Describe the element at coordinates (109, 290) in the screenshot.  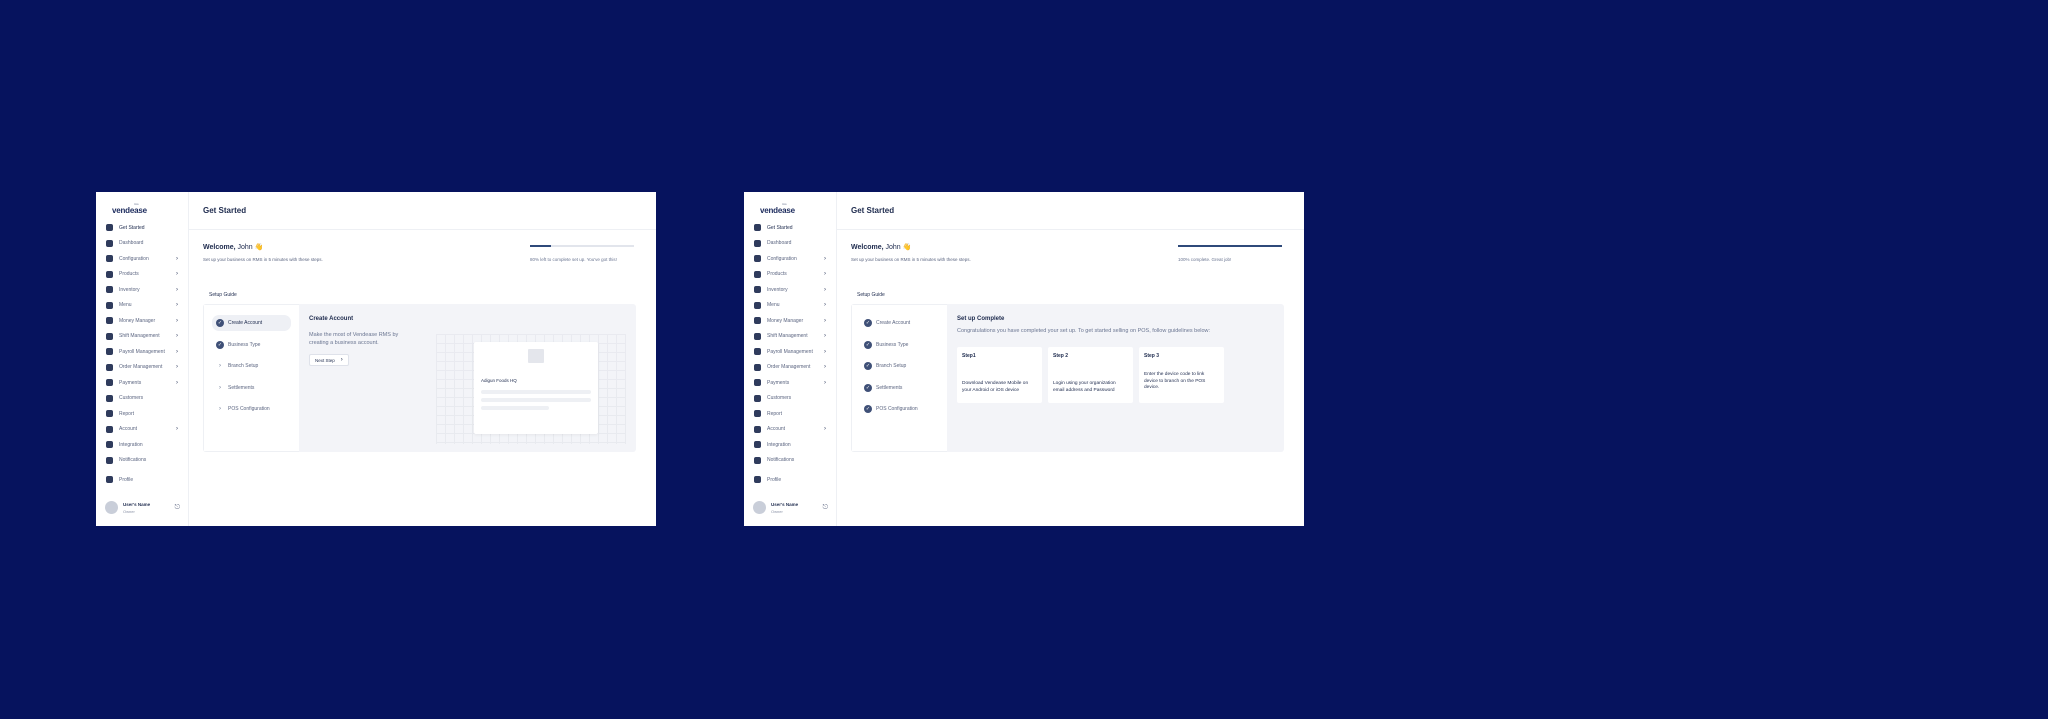
I see `inventory-icon` at that location.